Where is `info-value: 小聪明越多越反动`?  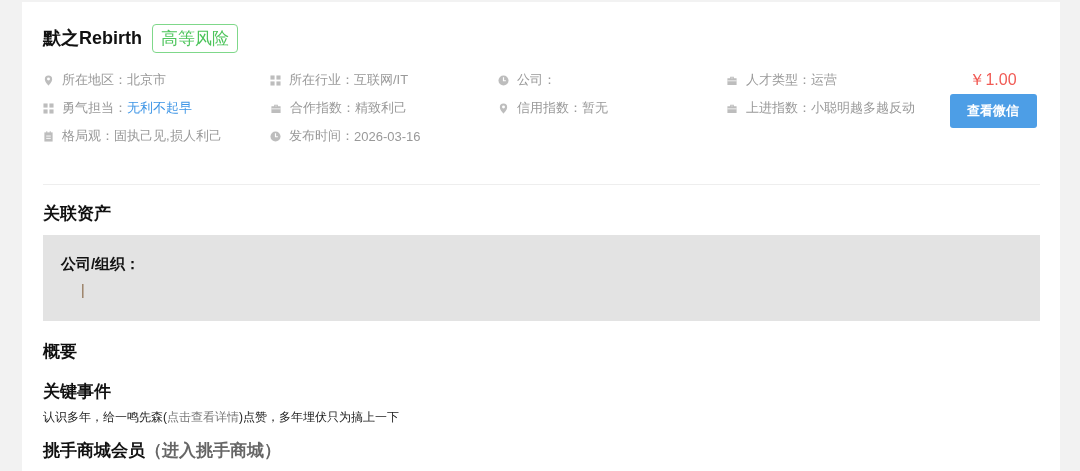
info-value: 小聪明越多越反动 is located at coordinates (863, 108).